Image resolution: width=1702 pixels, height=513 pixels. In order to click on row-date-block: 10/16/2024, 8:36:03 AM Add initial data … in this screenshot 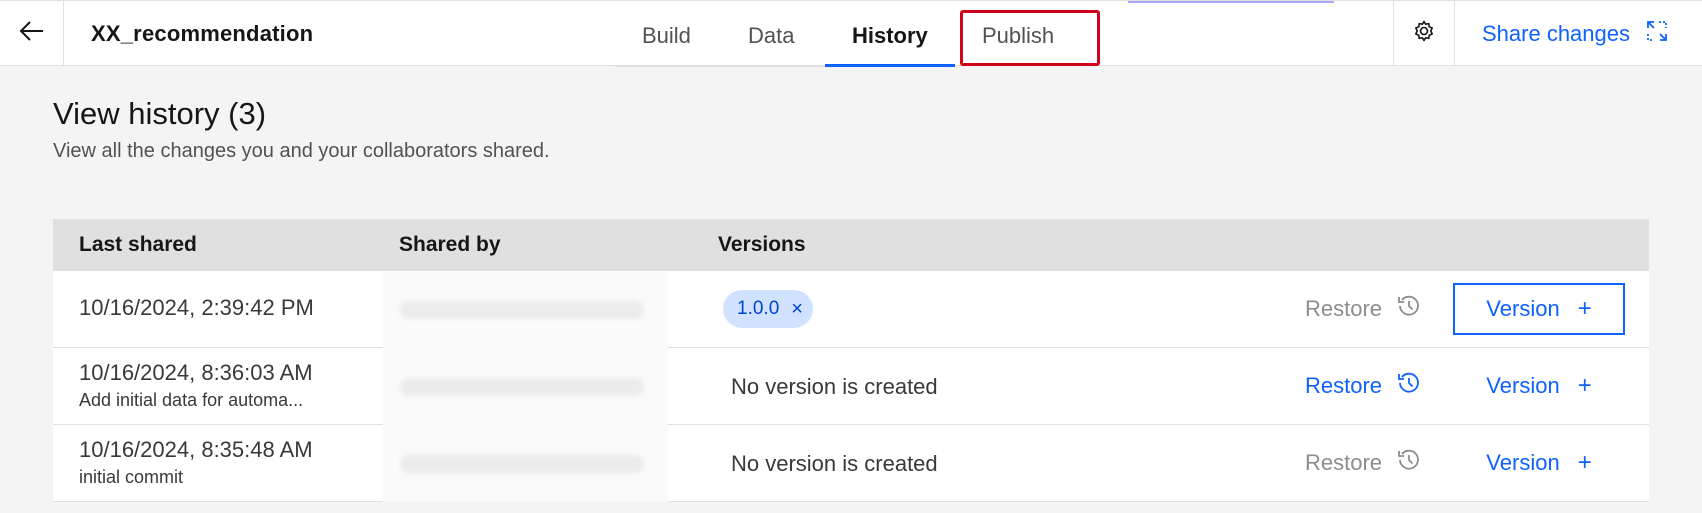, I will do `click(196, 385)`.